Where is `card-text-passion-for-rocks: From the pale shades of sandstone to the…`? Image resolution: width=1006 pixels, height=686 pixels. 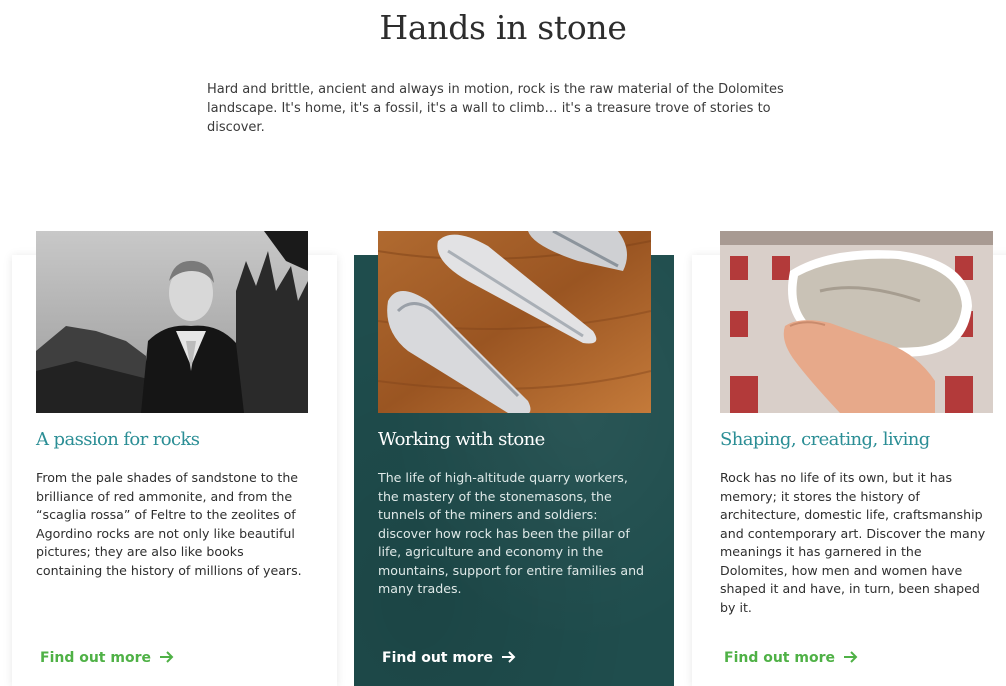
card-text-passion-for-rocks: From the pale shades of sandstone to the… is located at coordinates (169, 524).